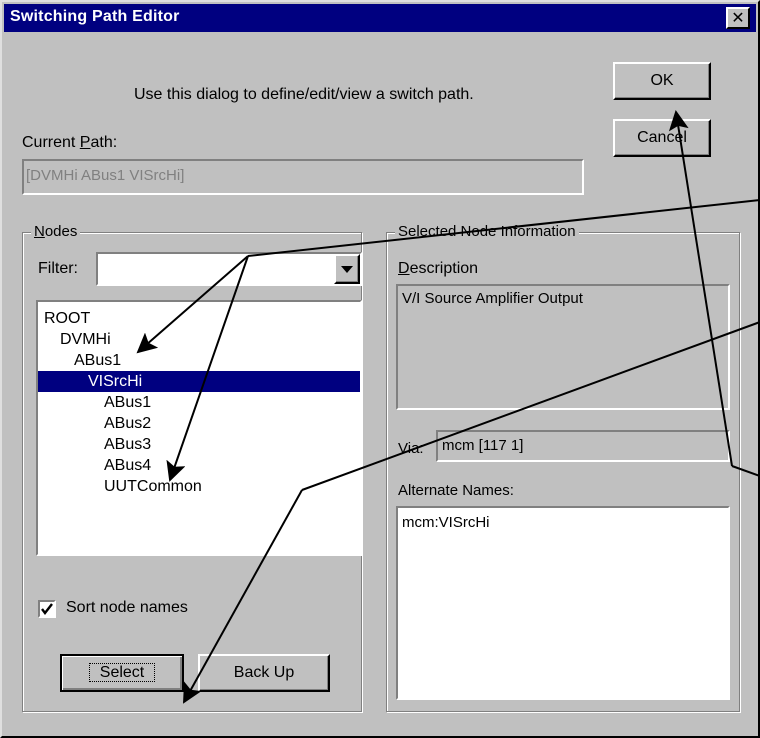 This screenshot has height=738, width=760. What do you see at coordinates (85, 142) in the screenshot?
I see `current-path-label-accel: P` at bounding box center [85, 142].